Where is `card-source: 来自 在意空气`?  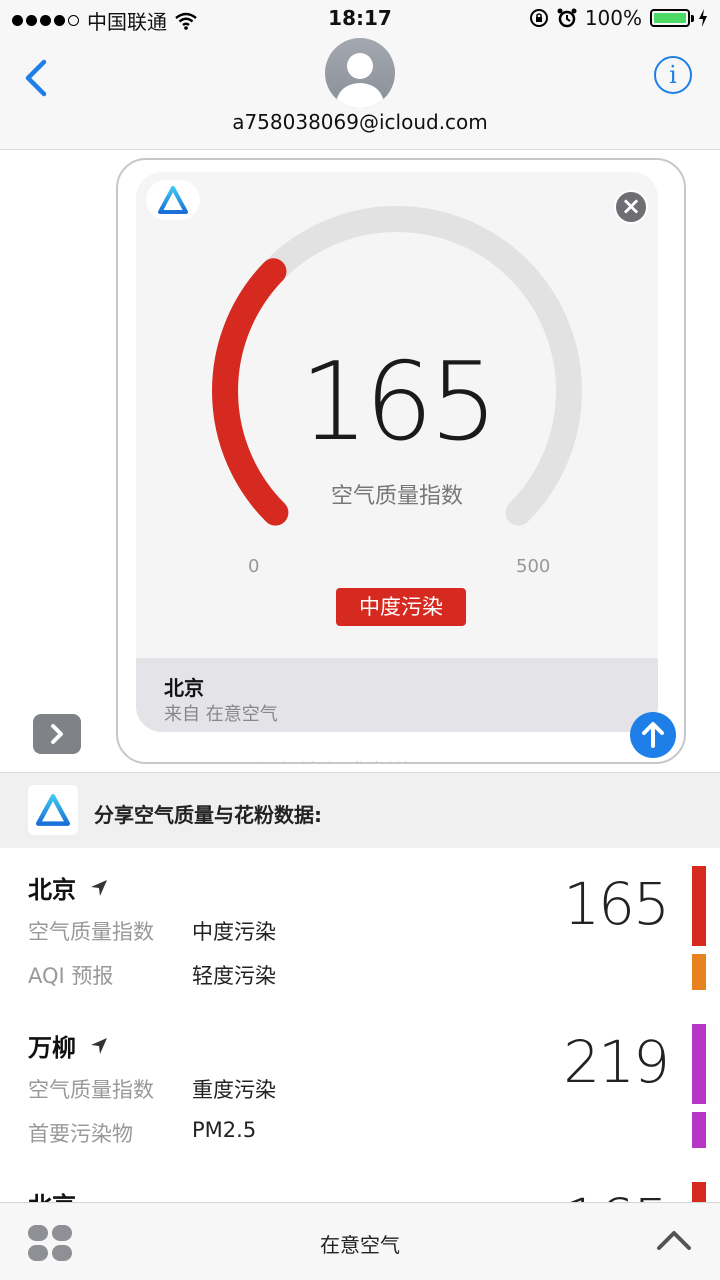
card-source: 来自 在意空气 is located at coordinates (221, 714).